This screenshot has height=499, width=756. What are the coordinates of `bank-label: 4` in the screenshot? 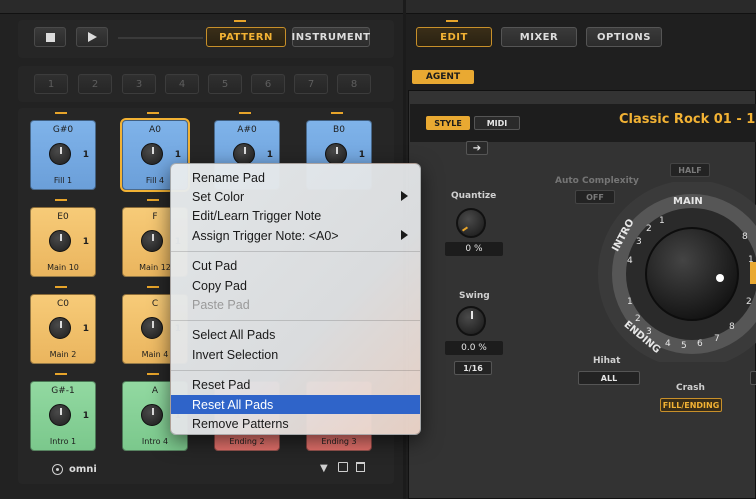 It's located at (182, 84).